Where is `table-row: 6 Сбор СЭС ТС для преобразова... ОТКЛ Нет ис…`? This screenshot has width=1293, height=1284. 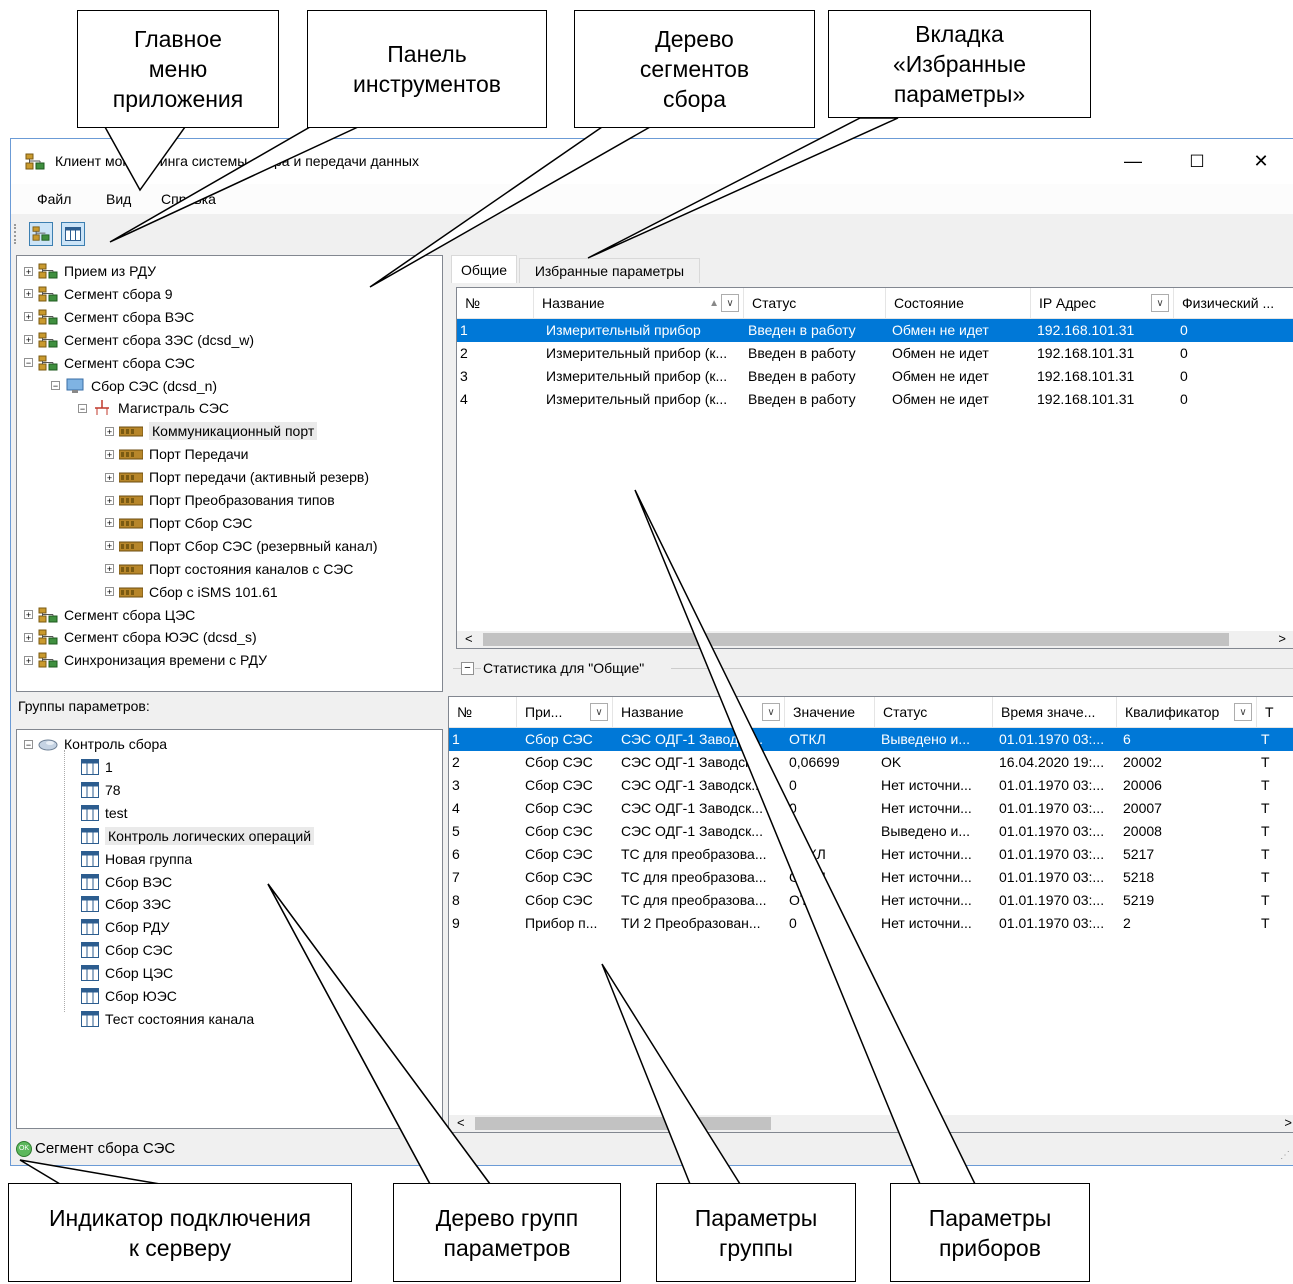 table-row: 6 Сбор СЭС ТС для преобразова... ОТКЛ Нет ис… is located at coordinates (871, 854).